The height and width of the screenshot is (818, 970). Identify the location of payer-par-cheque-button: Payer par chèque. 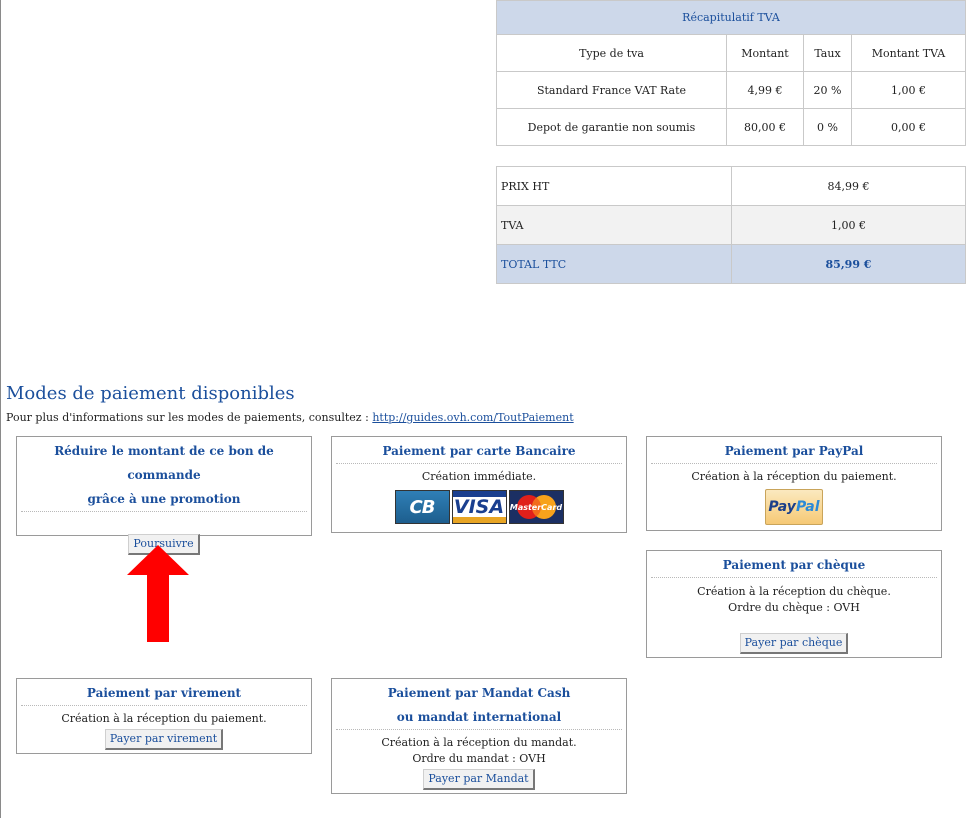
(794, 643).